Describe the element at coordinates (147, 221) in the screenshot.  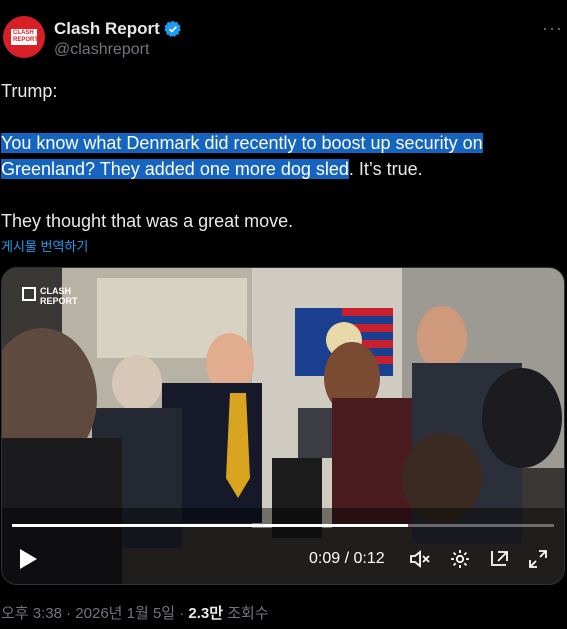
I see `tweet-line: They thought that was a great move.` at that location.